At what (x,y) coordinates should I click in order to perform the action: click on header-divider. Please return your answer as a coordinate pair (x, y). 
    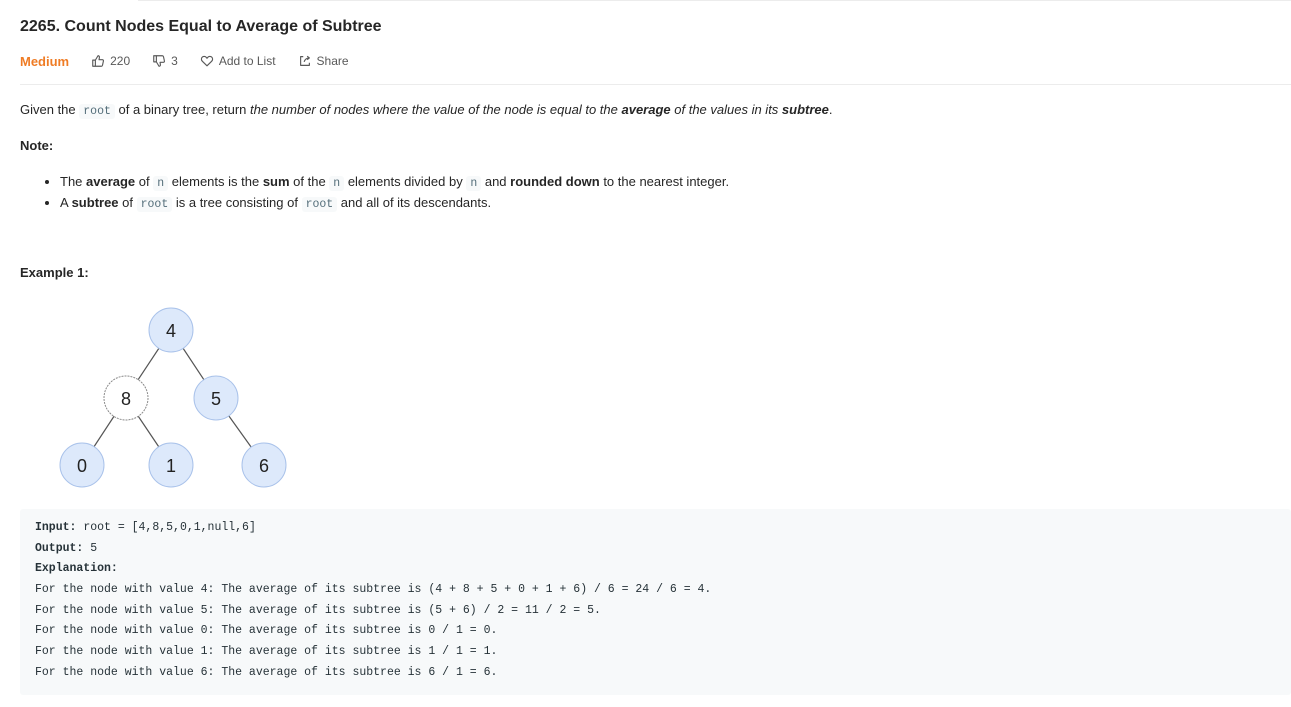
    Looking at the image, I should click on (655, 84).